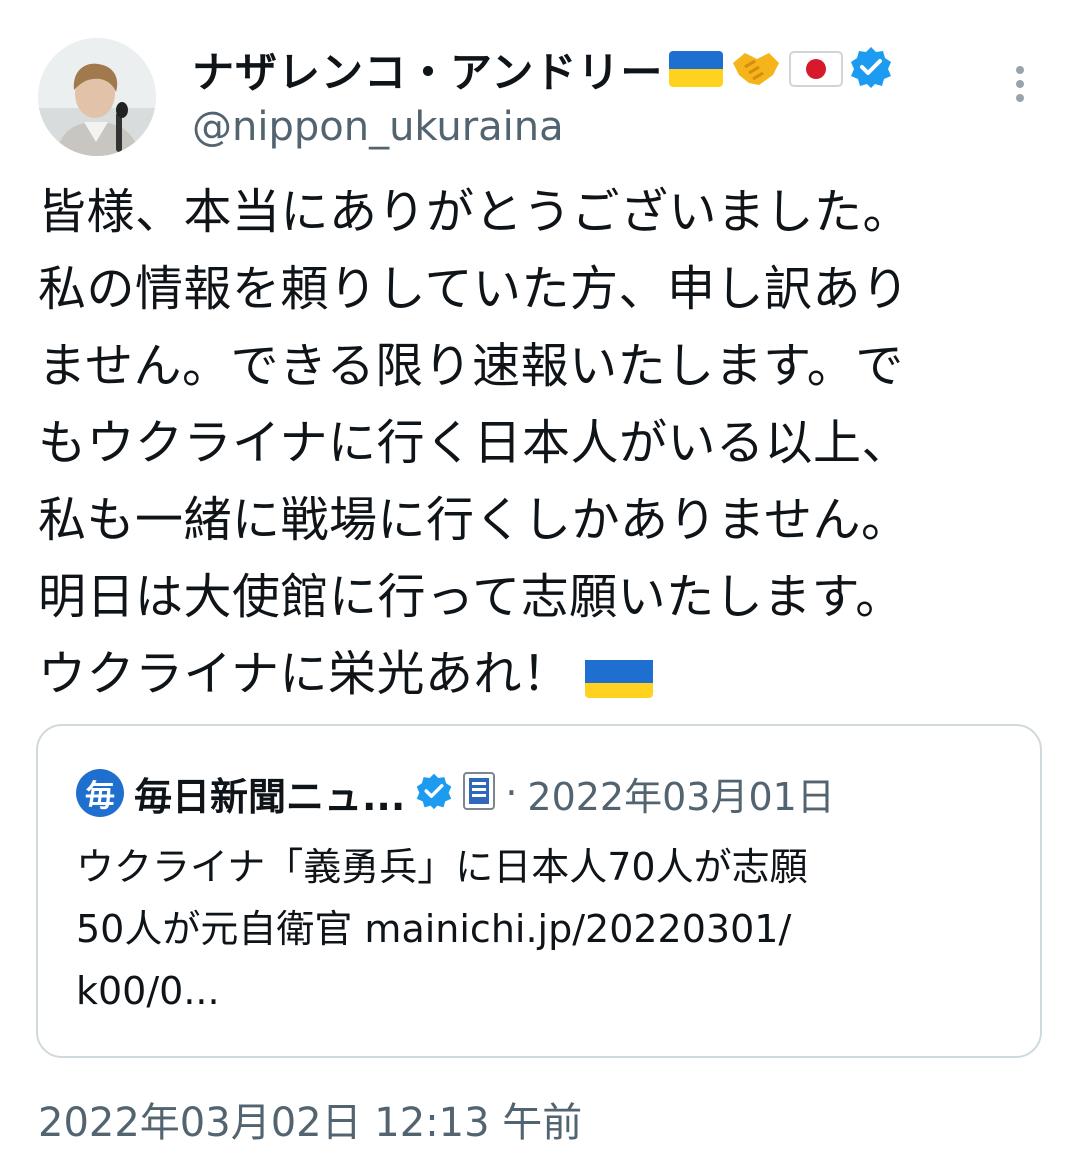 The image size is (1080, 1170). Describe the element at coordinates (455, 793) in the screenshot. I see `quoted-tweet-header: 毎 毎日新聞ニュ... · 2022年03月01日` at that location.